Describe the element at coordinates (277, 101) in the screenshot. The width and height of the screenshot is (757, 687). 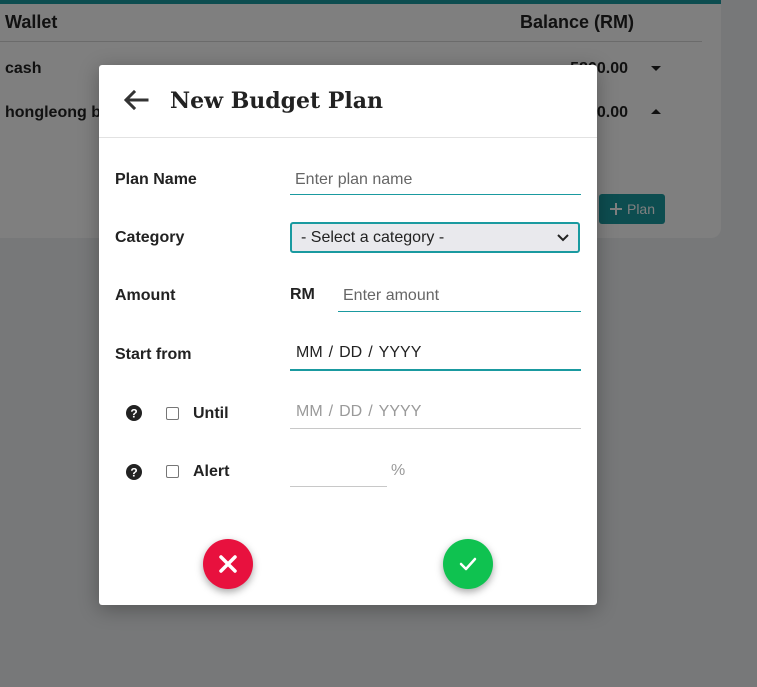
I see `dialog-title: New Budget Plan` at that location.